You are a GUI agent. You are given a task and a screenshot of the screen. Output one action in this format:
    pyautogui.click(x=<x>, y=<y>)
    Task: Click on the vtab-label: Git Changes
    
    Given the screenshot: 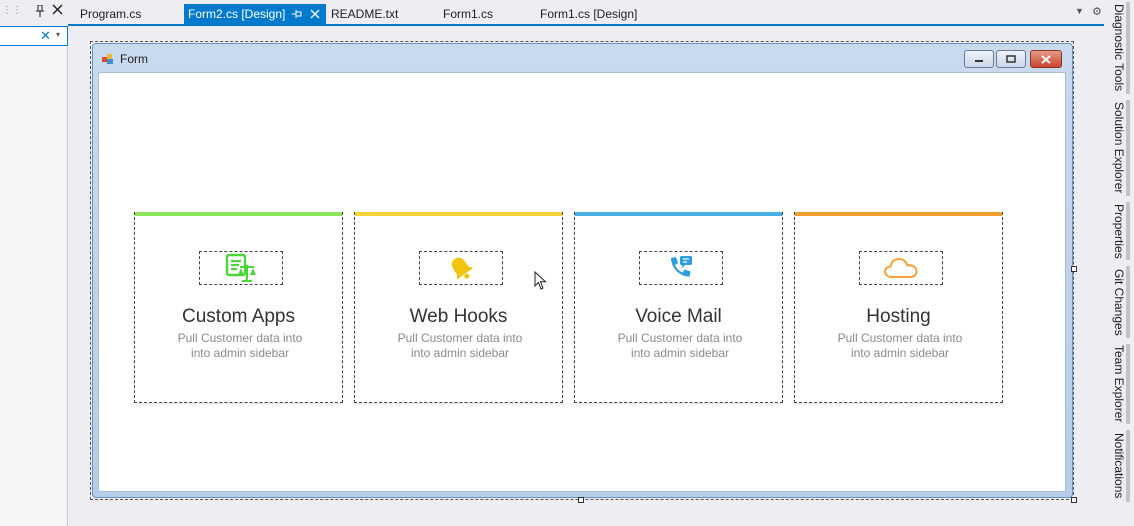 What is the action you would take?
    pyautogui.click(x=1119, y=302)
    